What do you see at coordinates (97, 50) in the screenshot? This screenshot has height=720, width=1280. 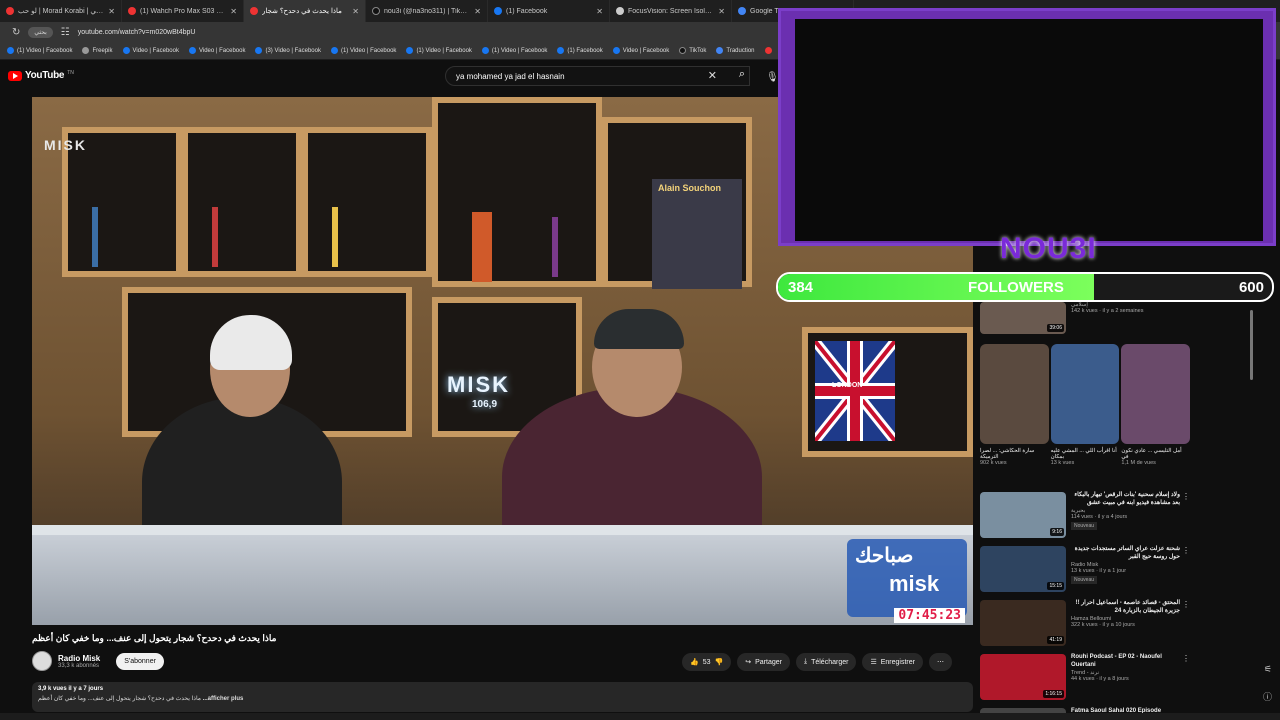 I see `bookmark: Freepik` at bounding box center [97, 50].